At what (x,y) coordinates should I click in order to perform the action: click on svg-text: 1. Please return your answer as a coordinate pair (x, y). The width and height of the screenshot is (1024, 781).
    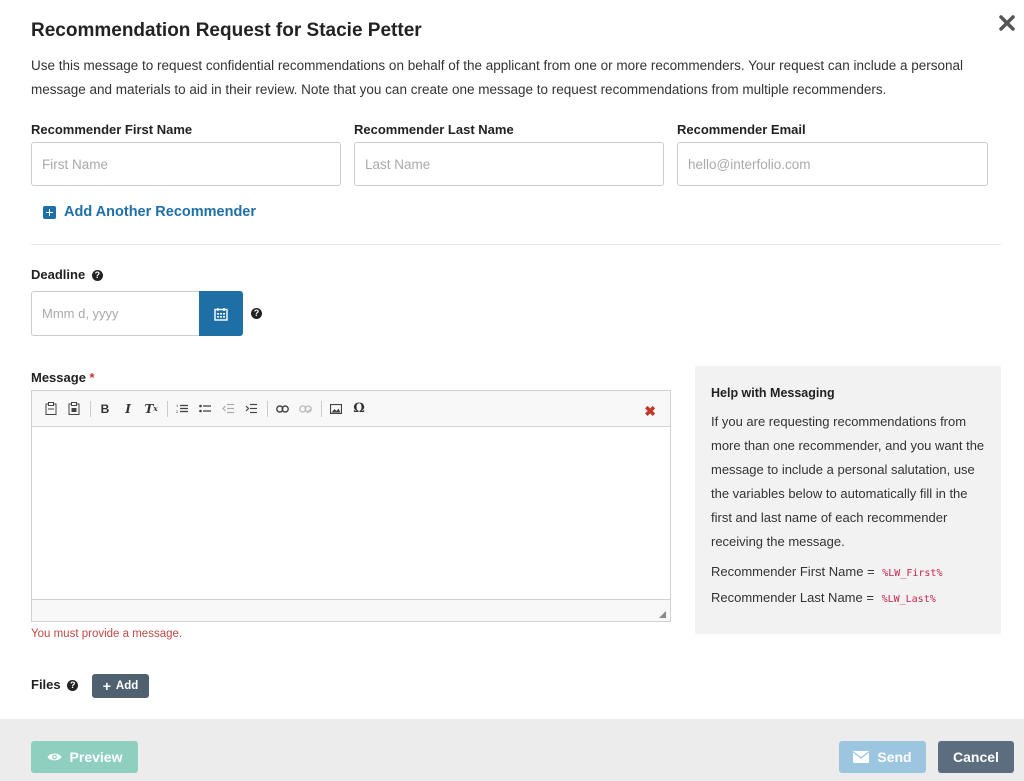
    Looking at the image, I should click on (177, 405).